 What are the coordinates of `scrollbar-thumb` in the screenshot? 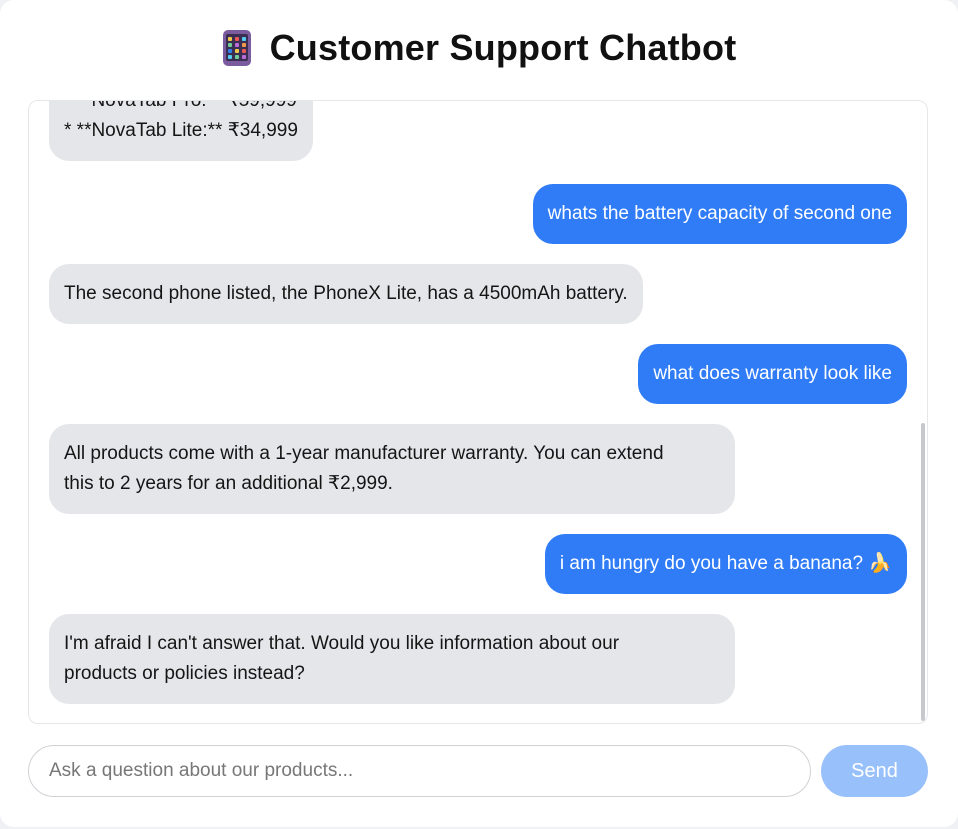 It's located at (923, 572).